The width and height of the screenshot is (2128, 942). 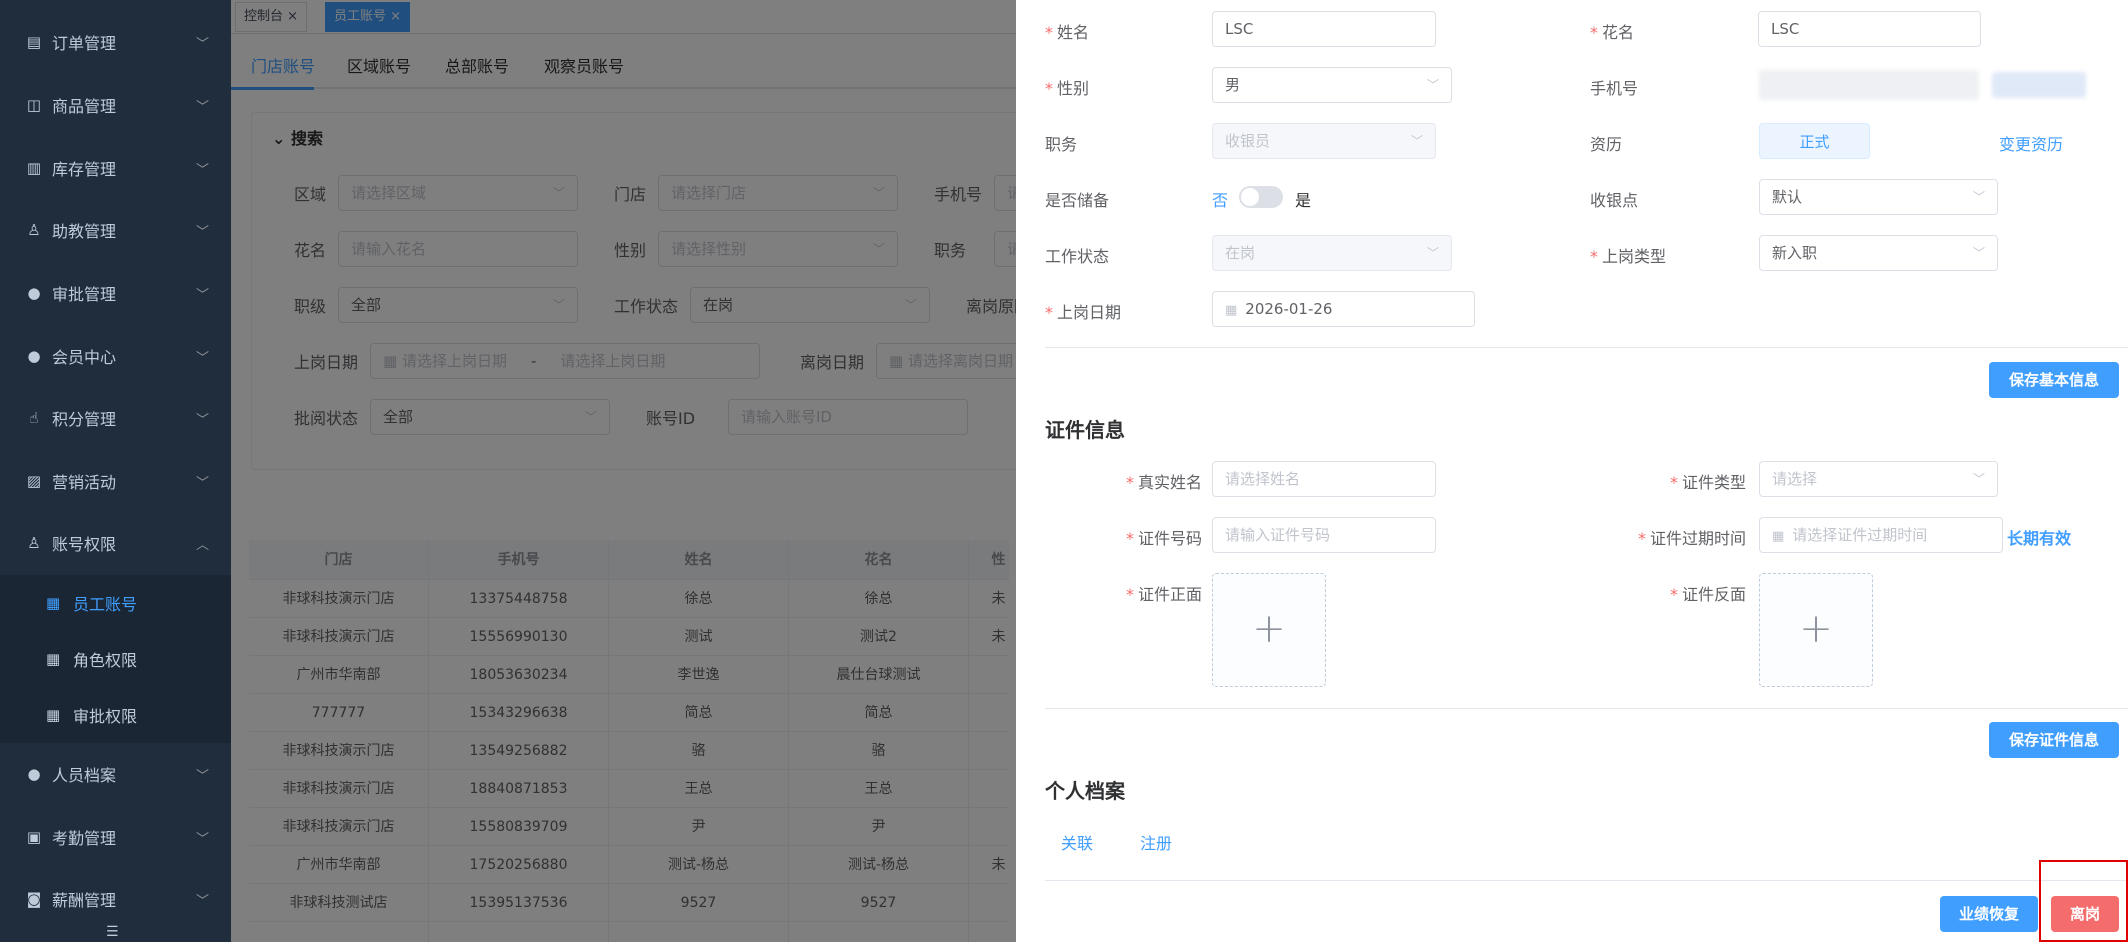 What do you see at coordinates (1614, 88) in the screenshot?
I see `phone-label: 手机号` at bounding box center [1614, 88].